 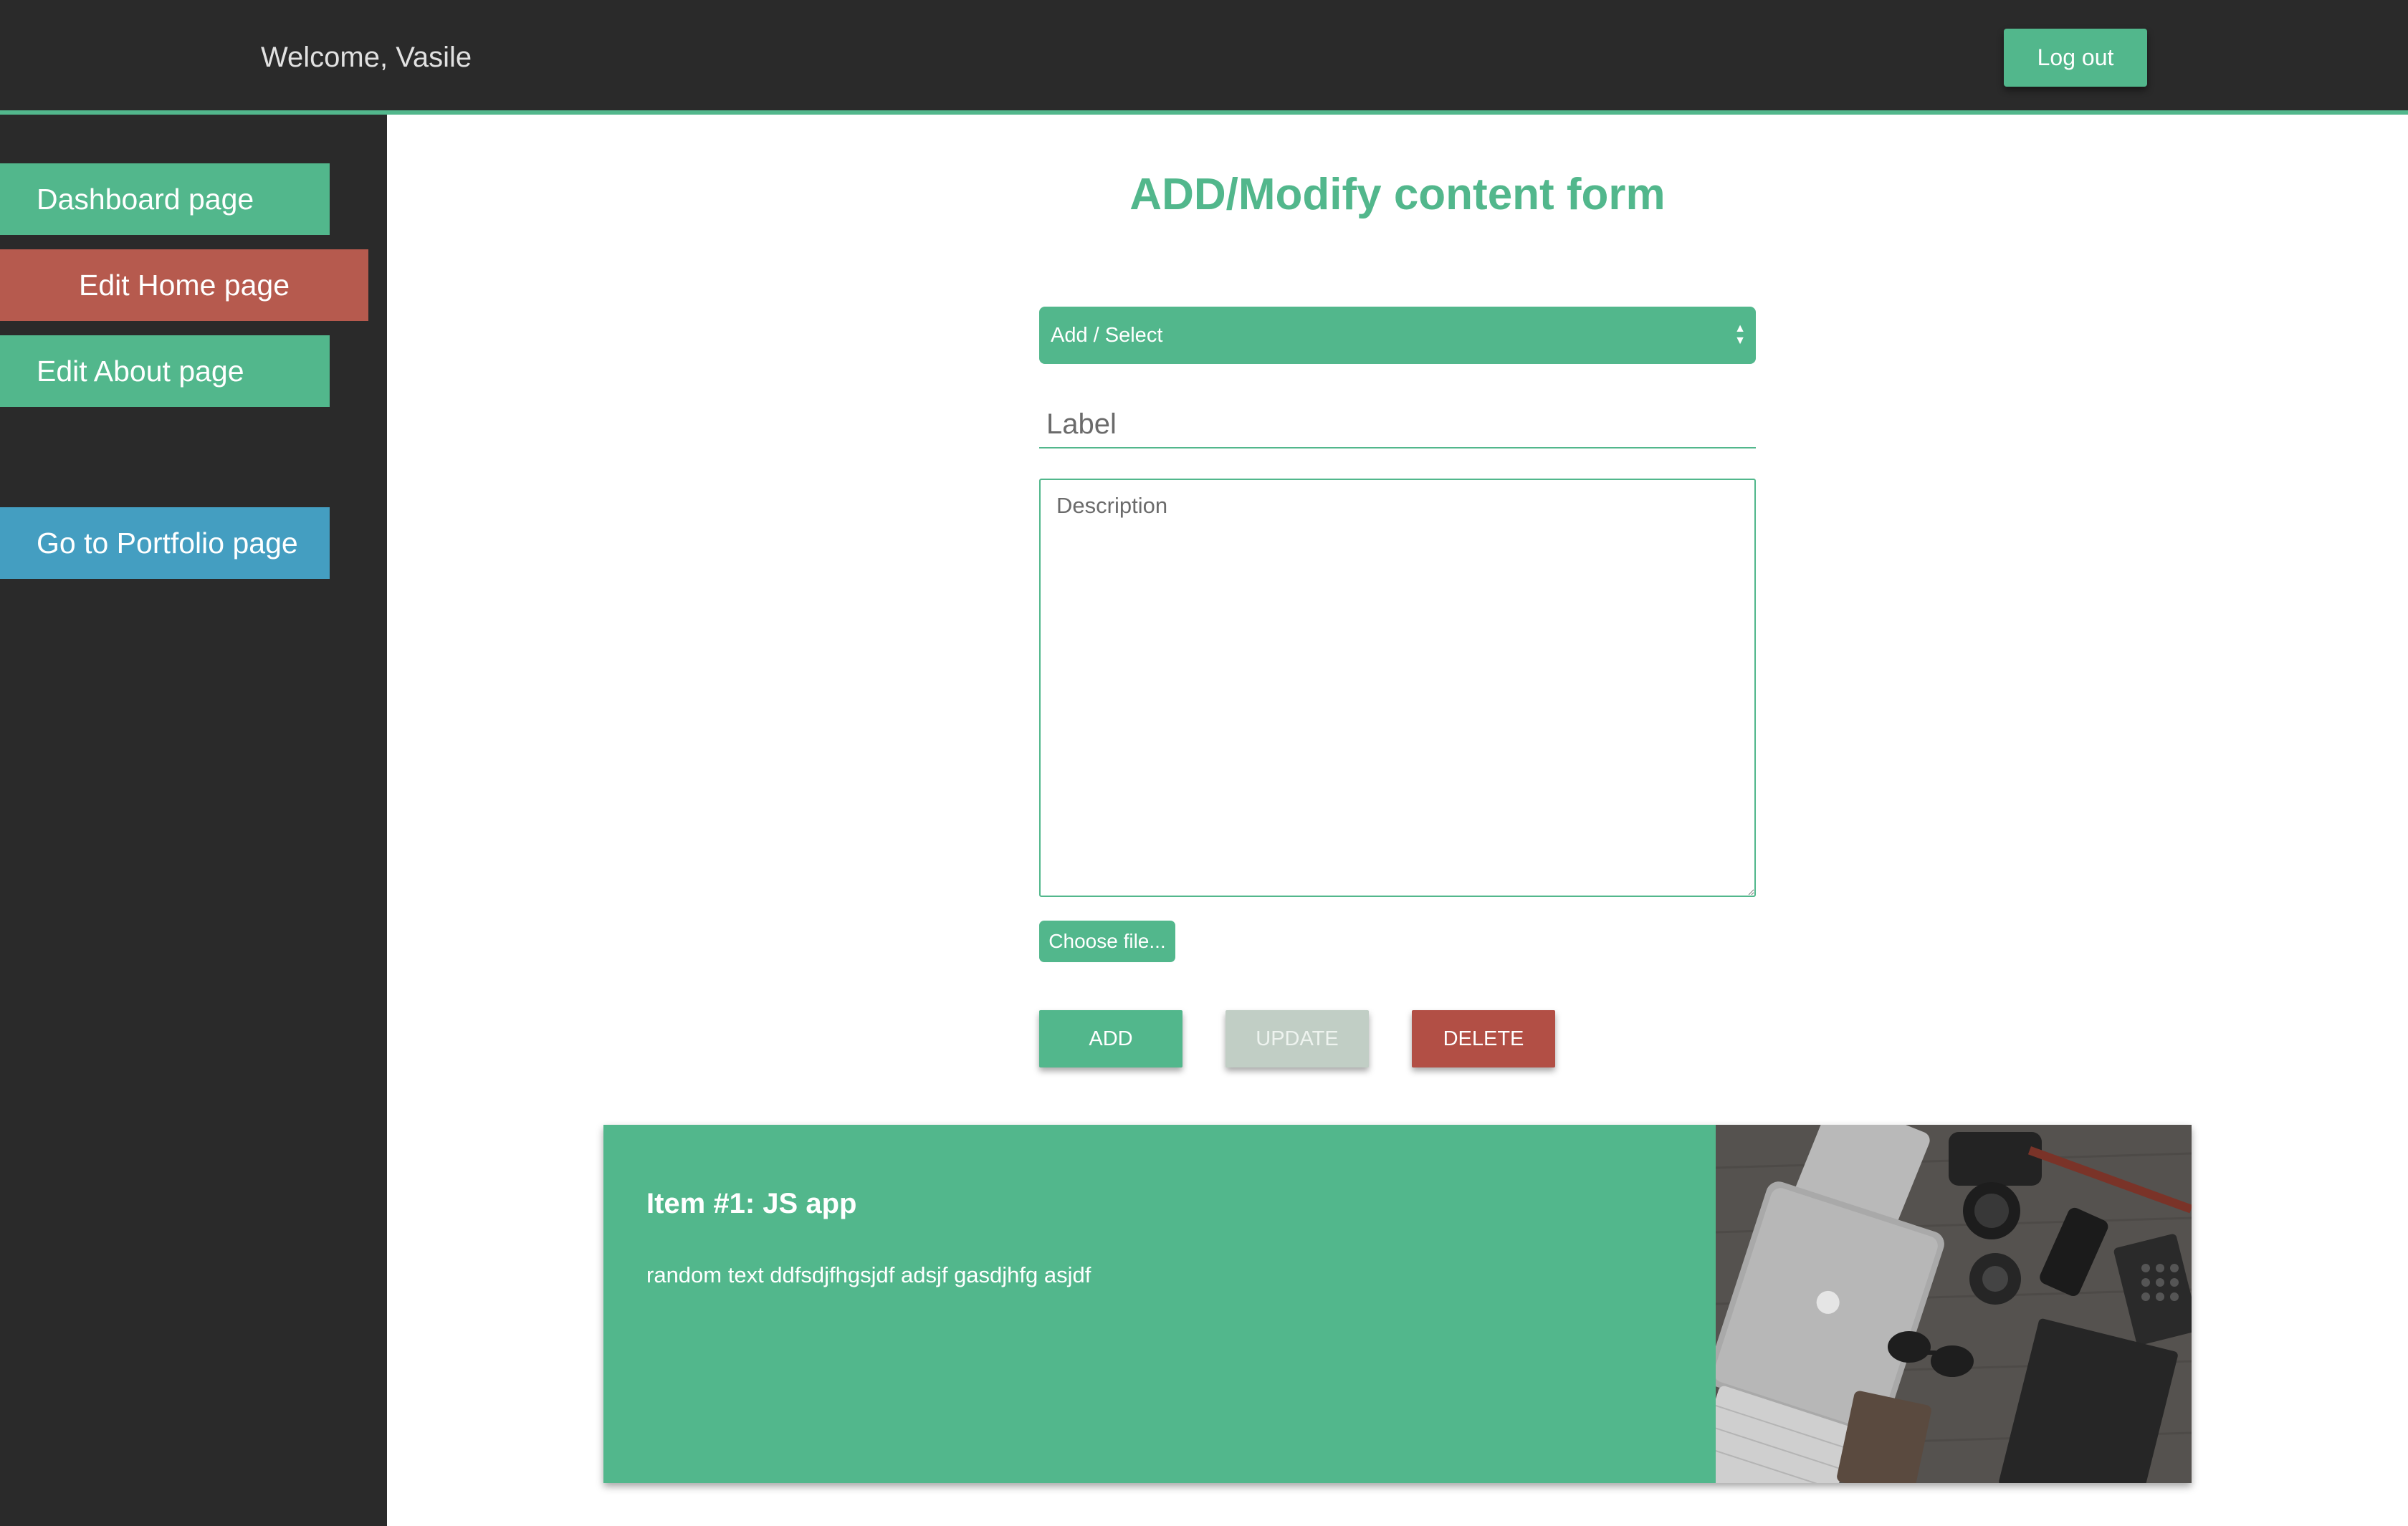 I want to click on welcome-text: Welcome, Vasile, so click(x=366, y=57).